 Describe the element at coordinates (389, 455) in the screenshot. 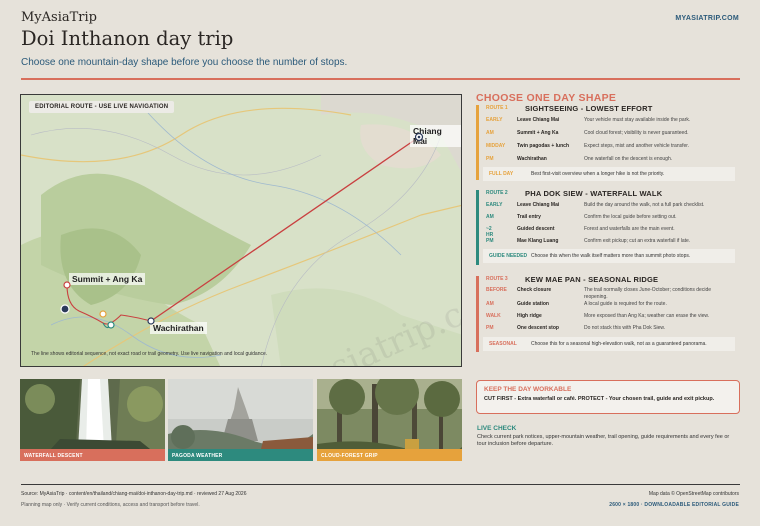

I see `photo-caption: CLOUD-FOREST GRIP` at that location.